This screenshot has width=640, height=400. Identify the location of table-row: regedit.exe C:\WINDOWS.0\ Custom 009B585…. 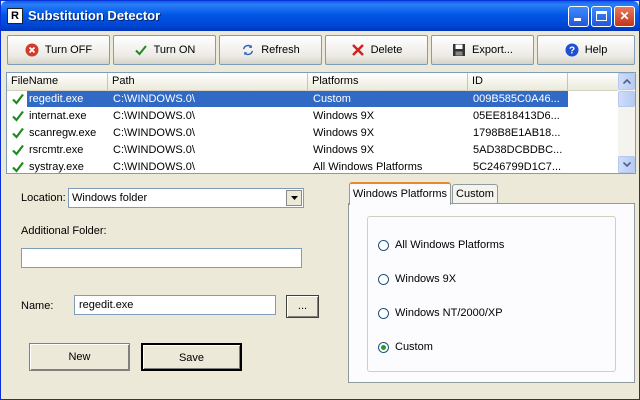
(313, 99).